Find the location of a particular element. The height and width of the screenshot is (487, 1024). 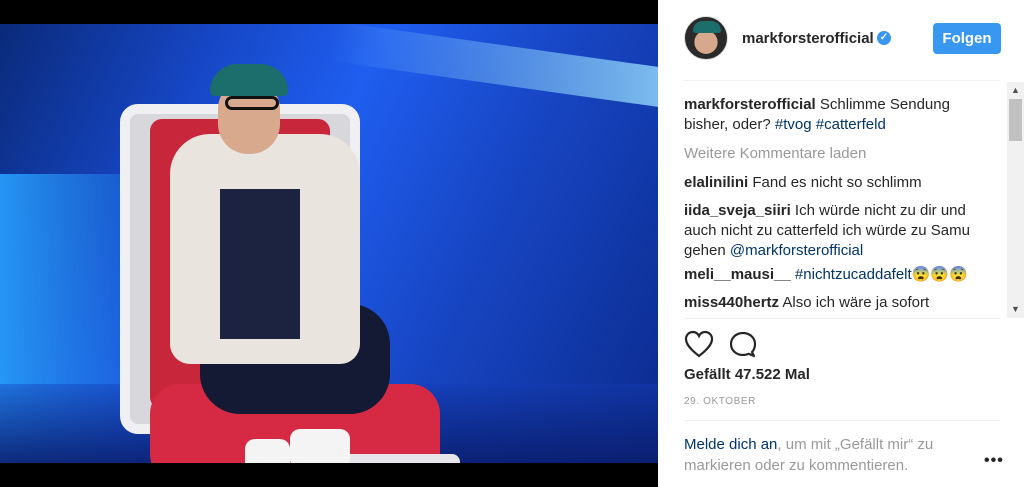

scroll-down-arrow-icon: ▼ is located at coordinates (1015, 309).